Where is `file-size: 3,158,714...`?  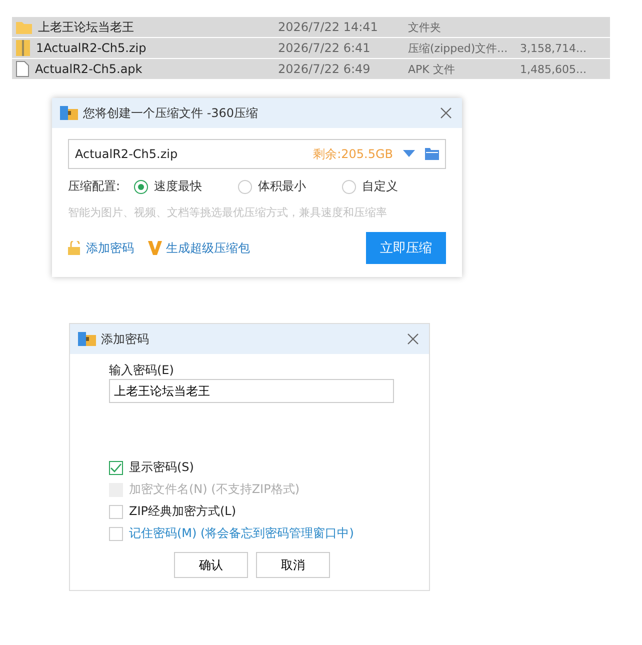 file-size: 3,158,714... is located at coordinates (553, 48).